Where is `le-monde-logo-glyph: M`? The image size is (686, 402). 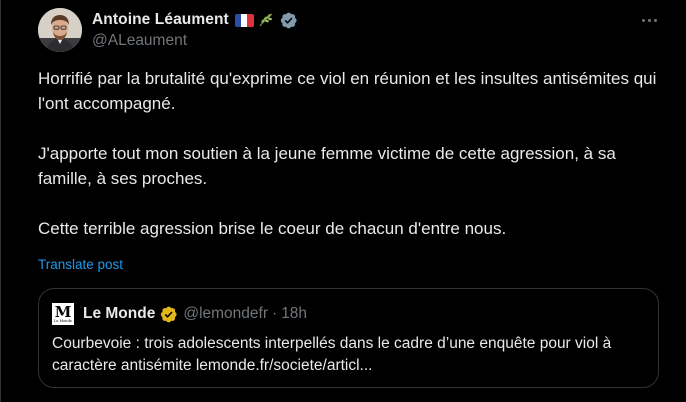
le-monde-logo-glyph: M is located at coordinates (63, 312).